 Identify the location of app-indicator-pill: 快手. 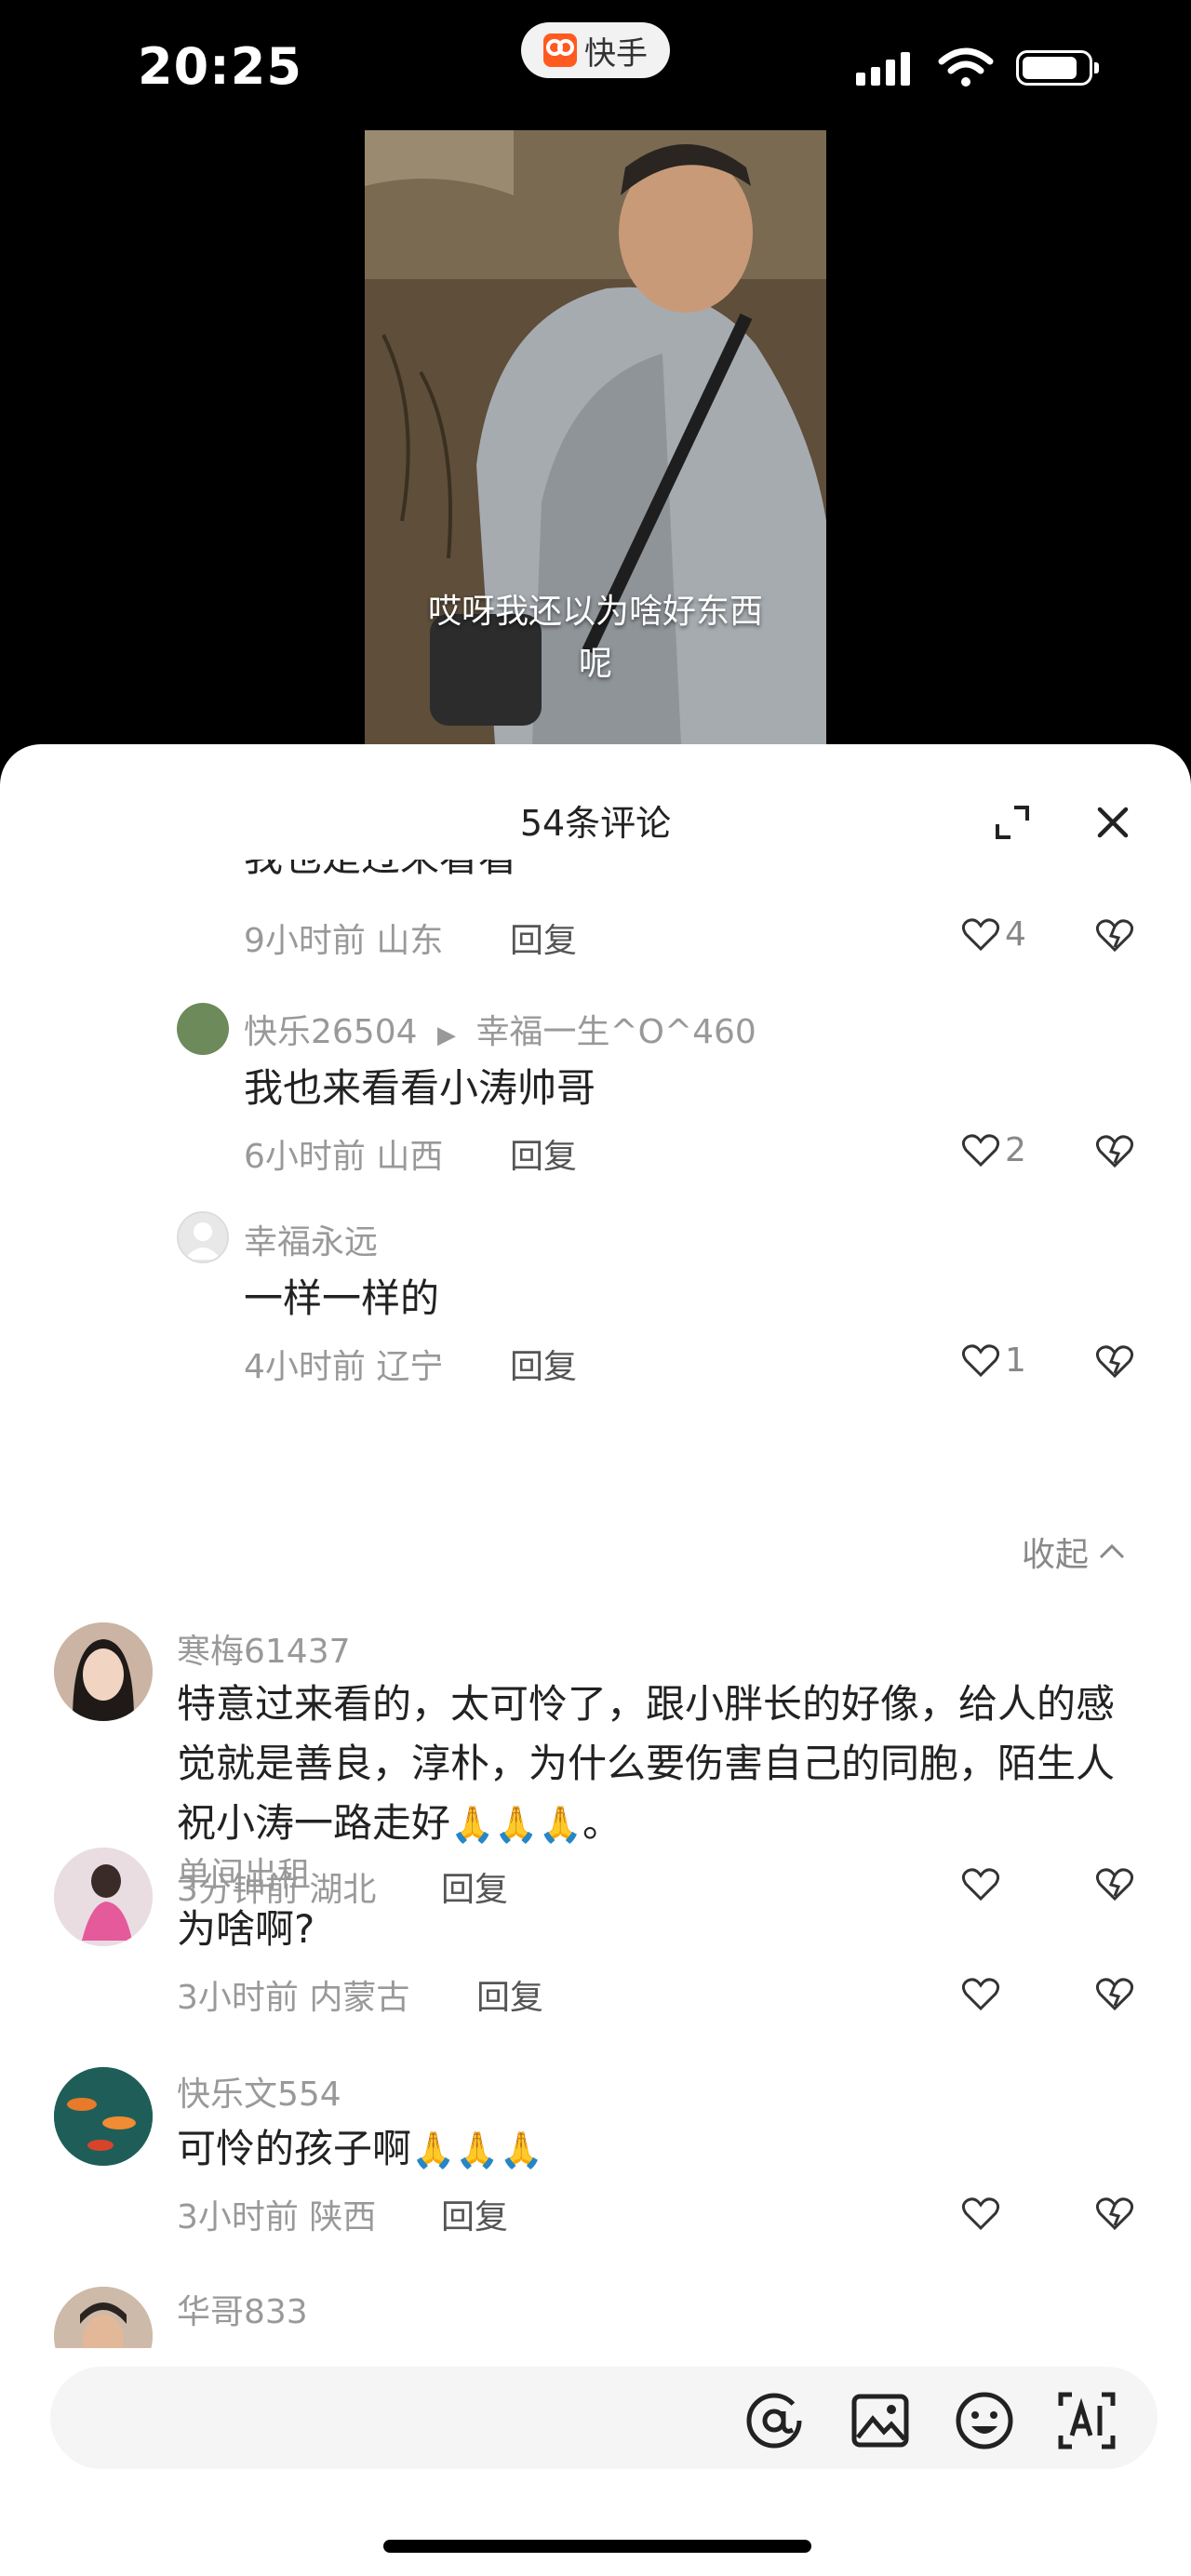
(595, 50).